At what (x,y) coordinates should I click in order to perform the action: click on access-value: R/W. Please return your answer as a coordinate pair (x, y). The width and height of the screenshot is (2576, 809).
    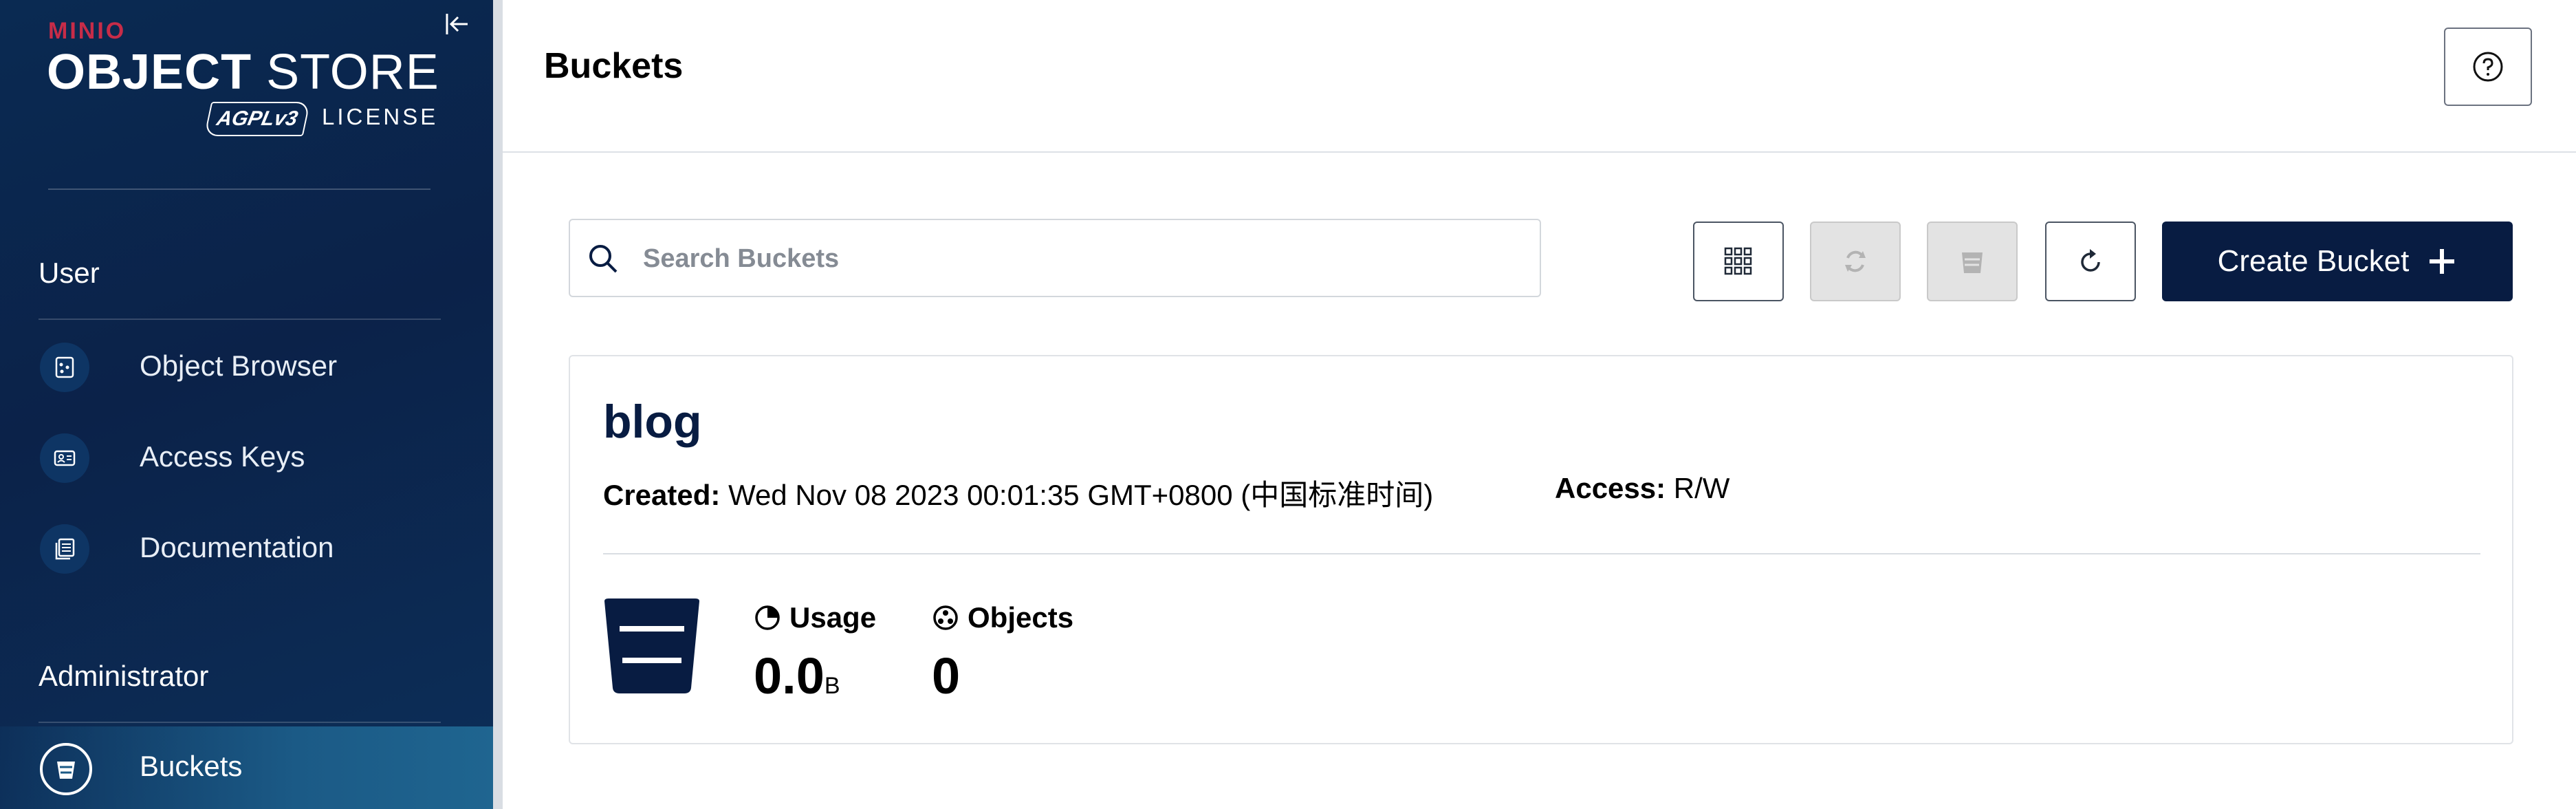
    Looking at the image, I should click on (1701, 488).